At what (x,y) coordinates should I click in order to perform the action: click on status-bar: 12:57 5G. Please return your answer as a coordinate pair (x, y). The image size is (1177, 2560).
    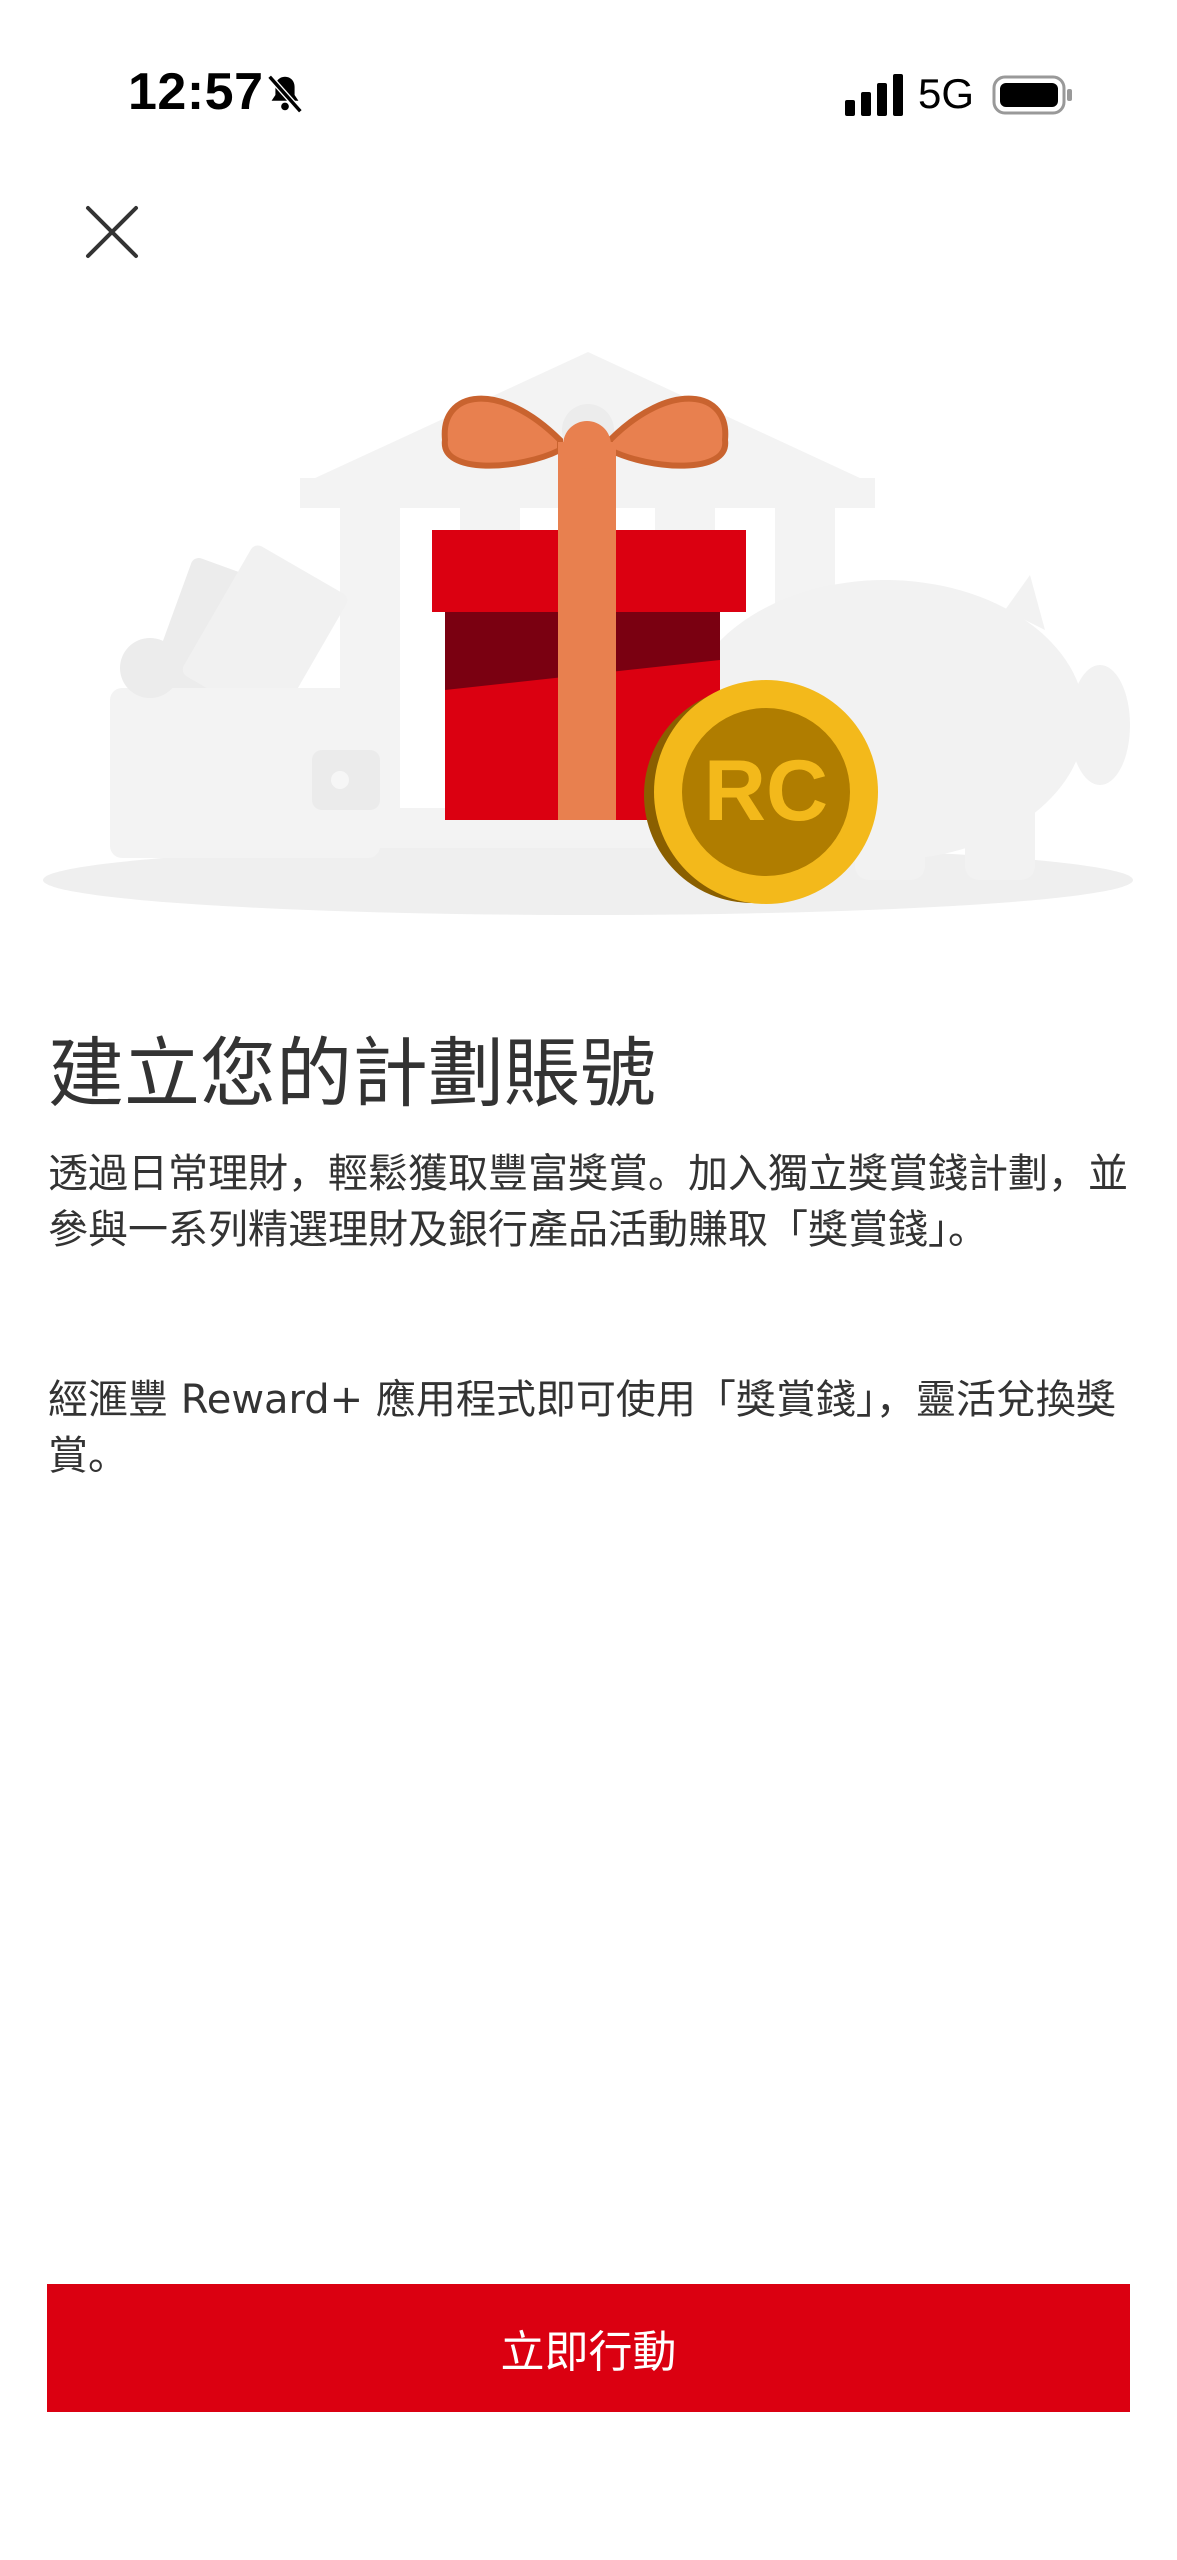
    Looking at the image, I should click on (588, 95).